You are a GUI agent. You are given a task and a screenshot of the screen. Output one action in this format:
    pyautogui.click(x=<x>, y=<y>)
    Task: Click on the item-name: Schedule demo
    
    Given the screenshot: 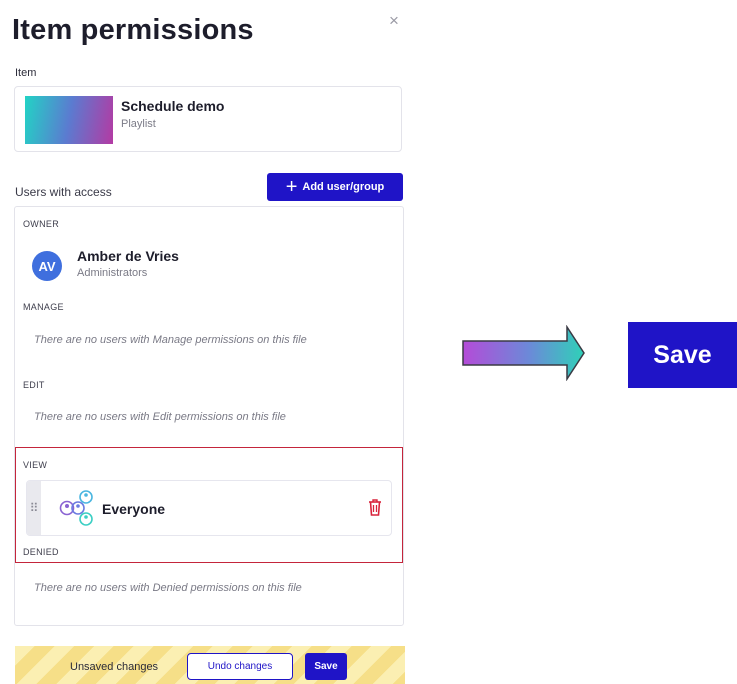 What is the action you would take?
    pyautogui.click(x=173, y=106)
    